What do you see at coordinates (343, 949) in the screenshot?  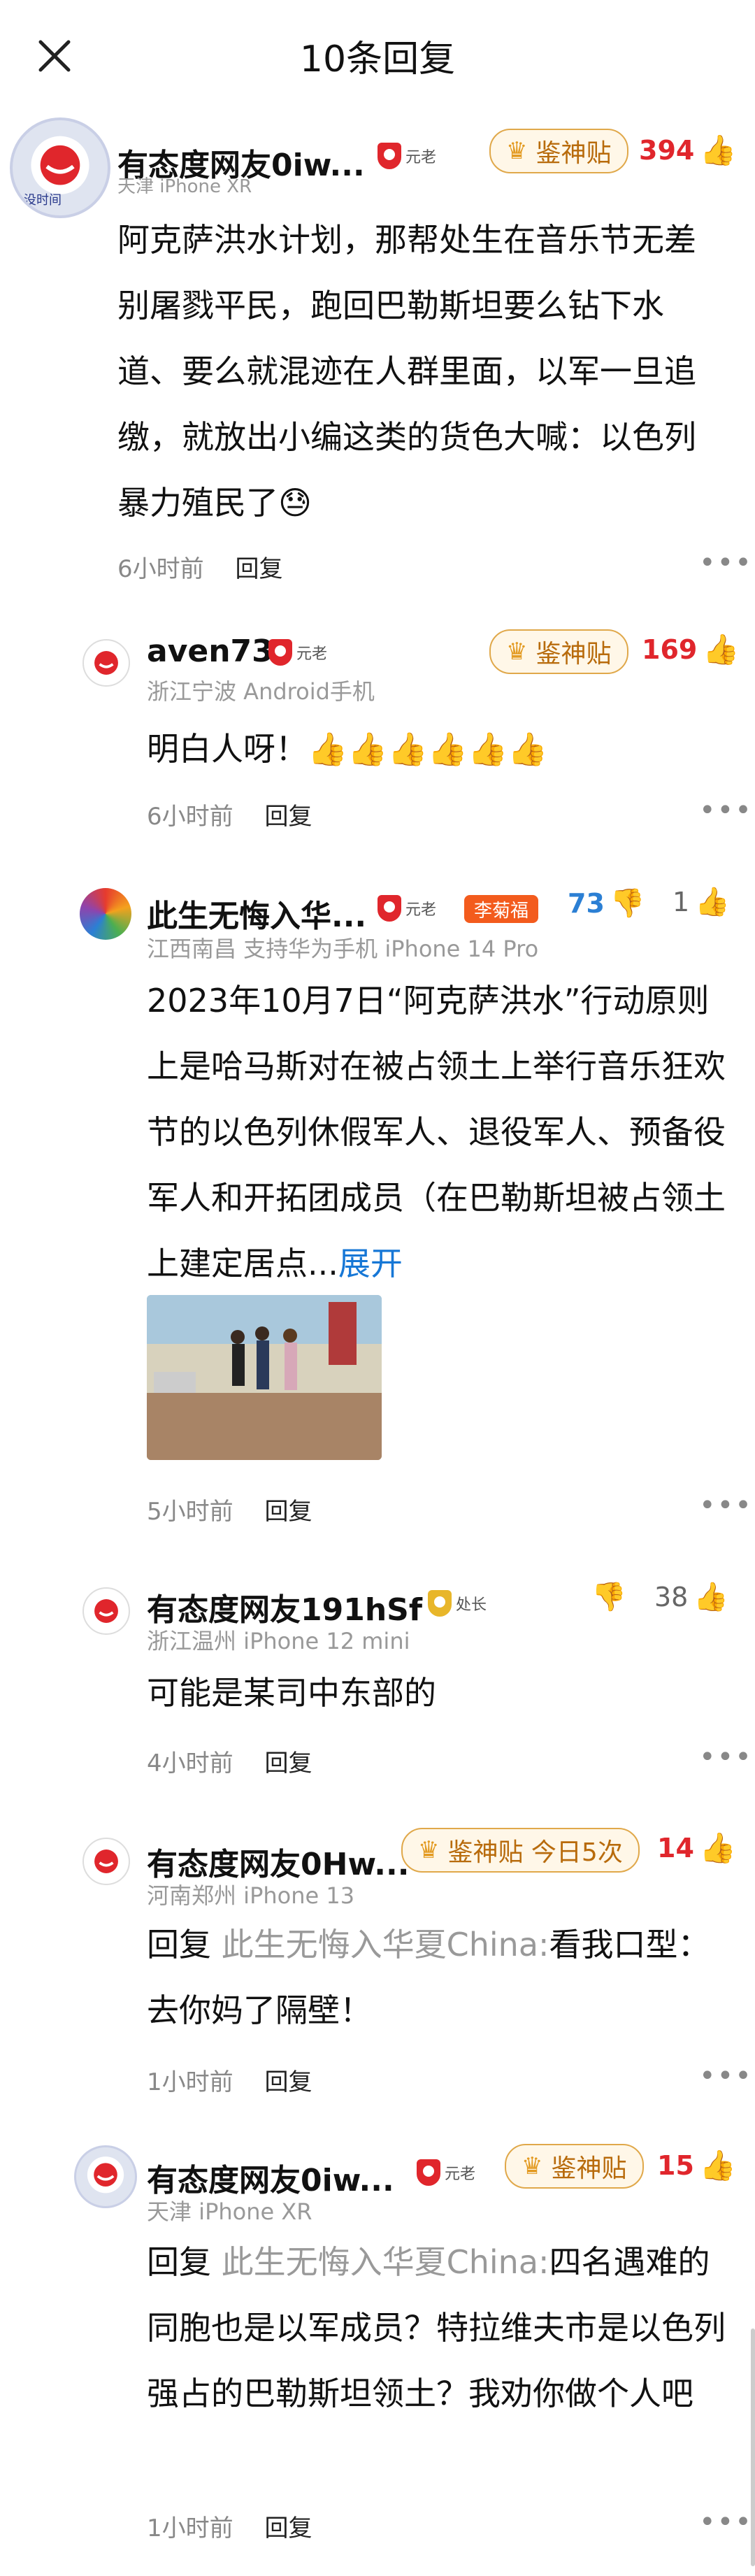 I see `location-device: 江西南昌 支持华为手机 iPhone 14 Pro` at bounding box center [343, 949].